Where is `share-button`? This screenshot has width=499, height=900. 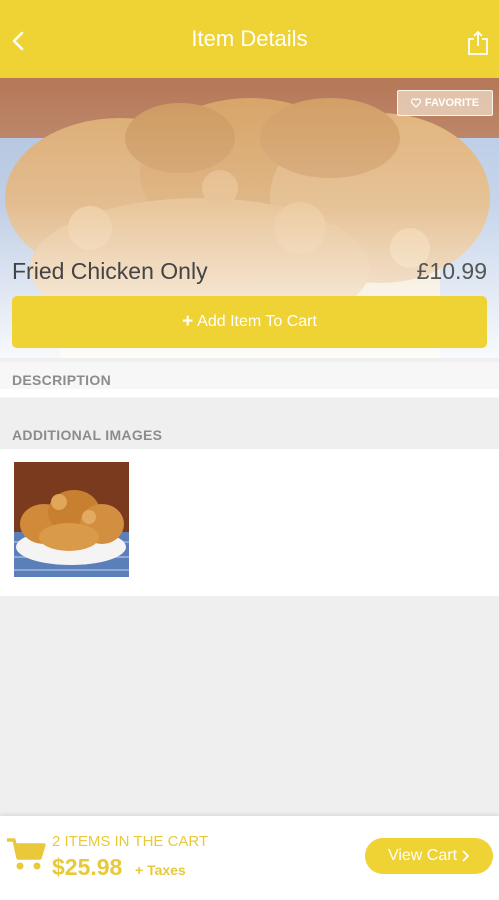 share-button is located at coordinates (478, 43).